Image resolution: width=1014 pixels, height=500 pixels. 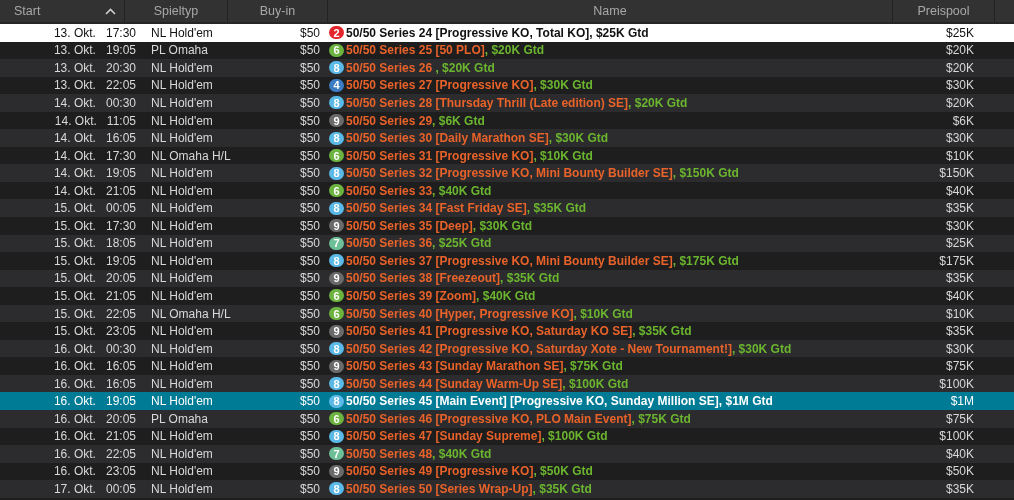 What do you see at coordinates (469, 489) in the screenshot?
I see `tournament-name: 50/50 Series 50 [Series Wrap-Up], $35K Gtd` at bounding box center [469, 489].